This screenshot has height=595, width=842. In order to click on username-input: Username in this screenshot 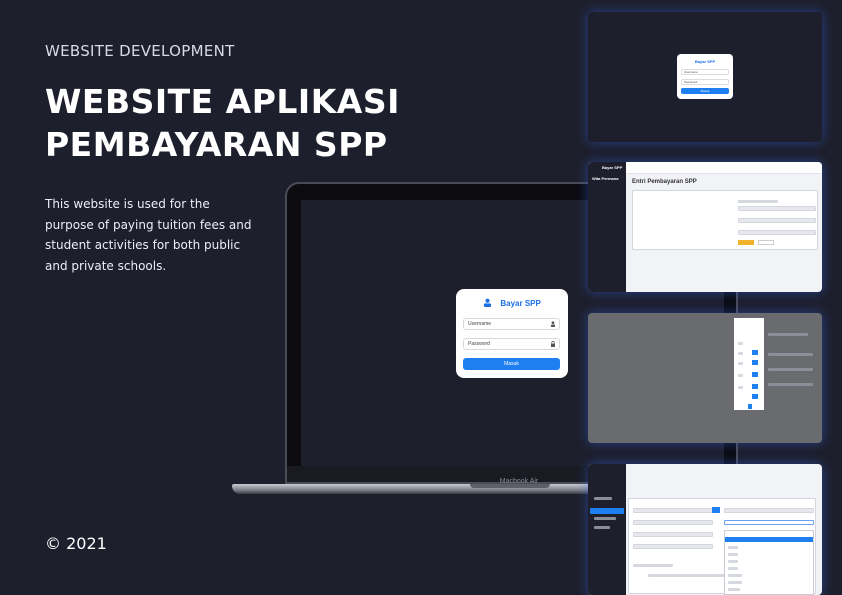, I will do `click(511, 324)`.